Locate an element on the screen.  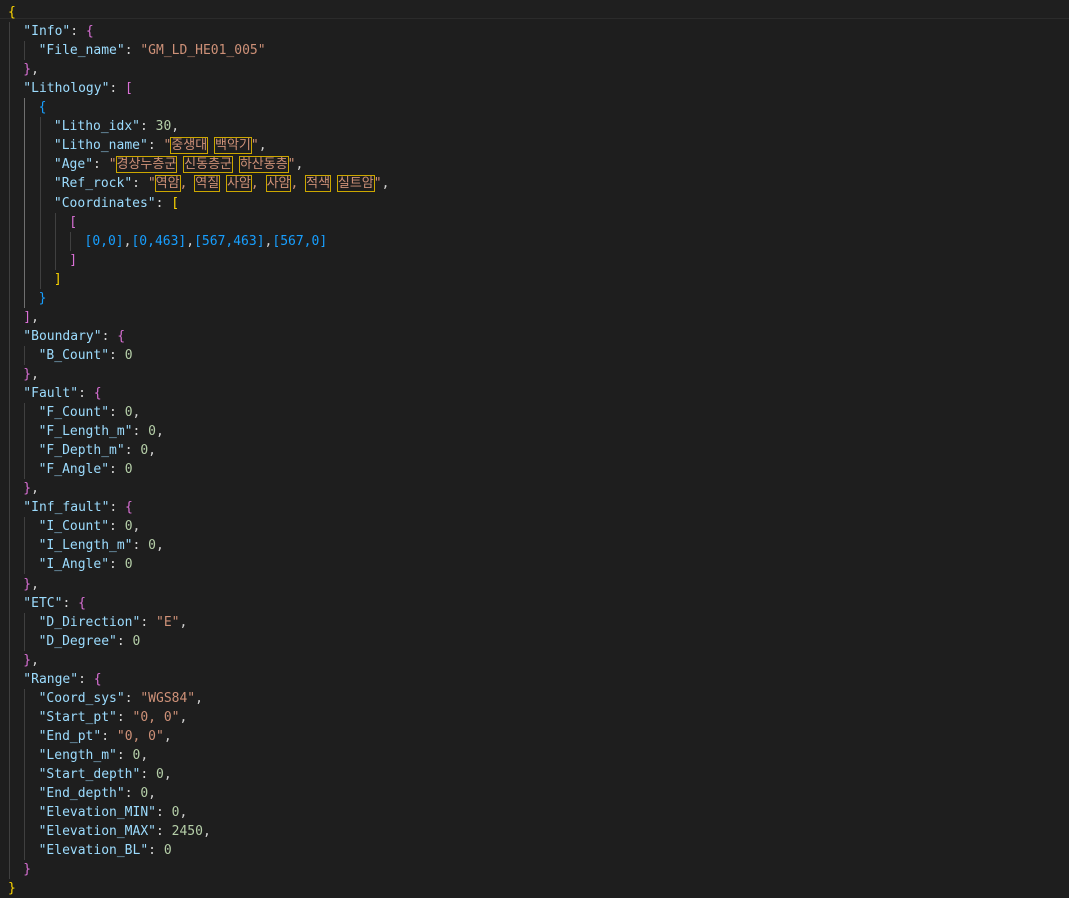
code-line: "F_Count": 0, is located at coordinates (90, 412).